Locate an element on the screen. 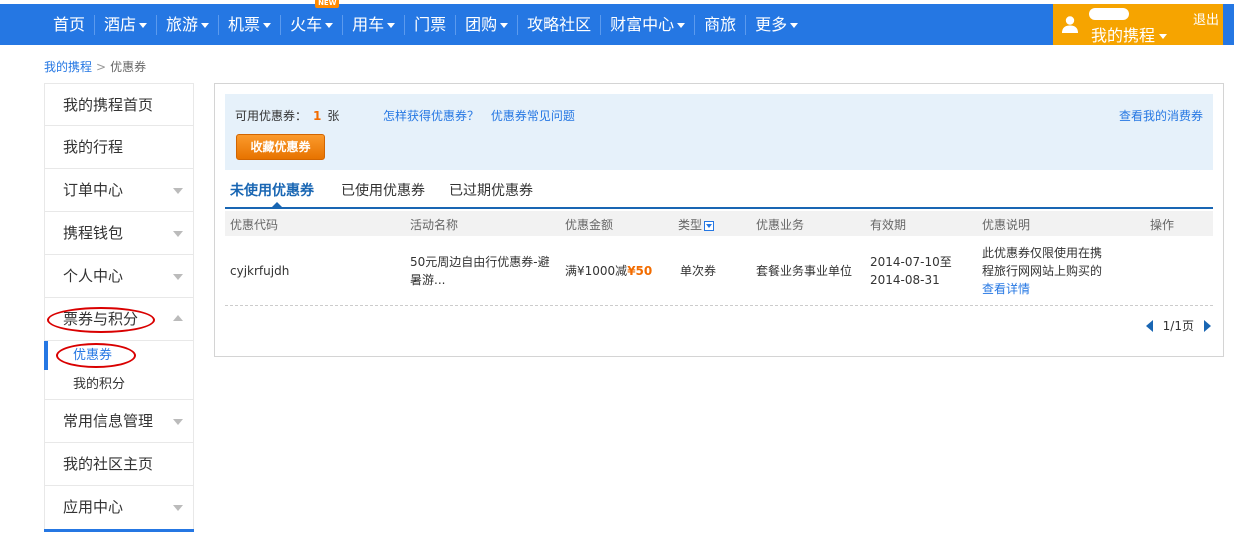 The image size is (1234, 557). sidebar-item-info-management: 常用信息管理 is located at coordinates (119, 421).